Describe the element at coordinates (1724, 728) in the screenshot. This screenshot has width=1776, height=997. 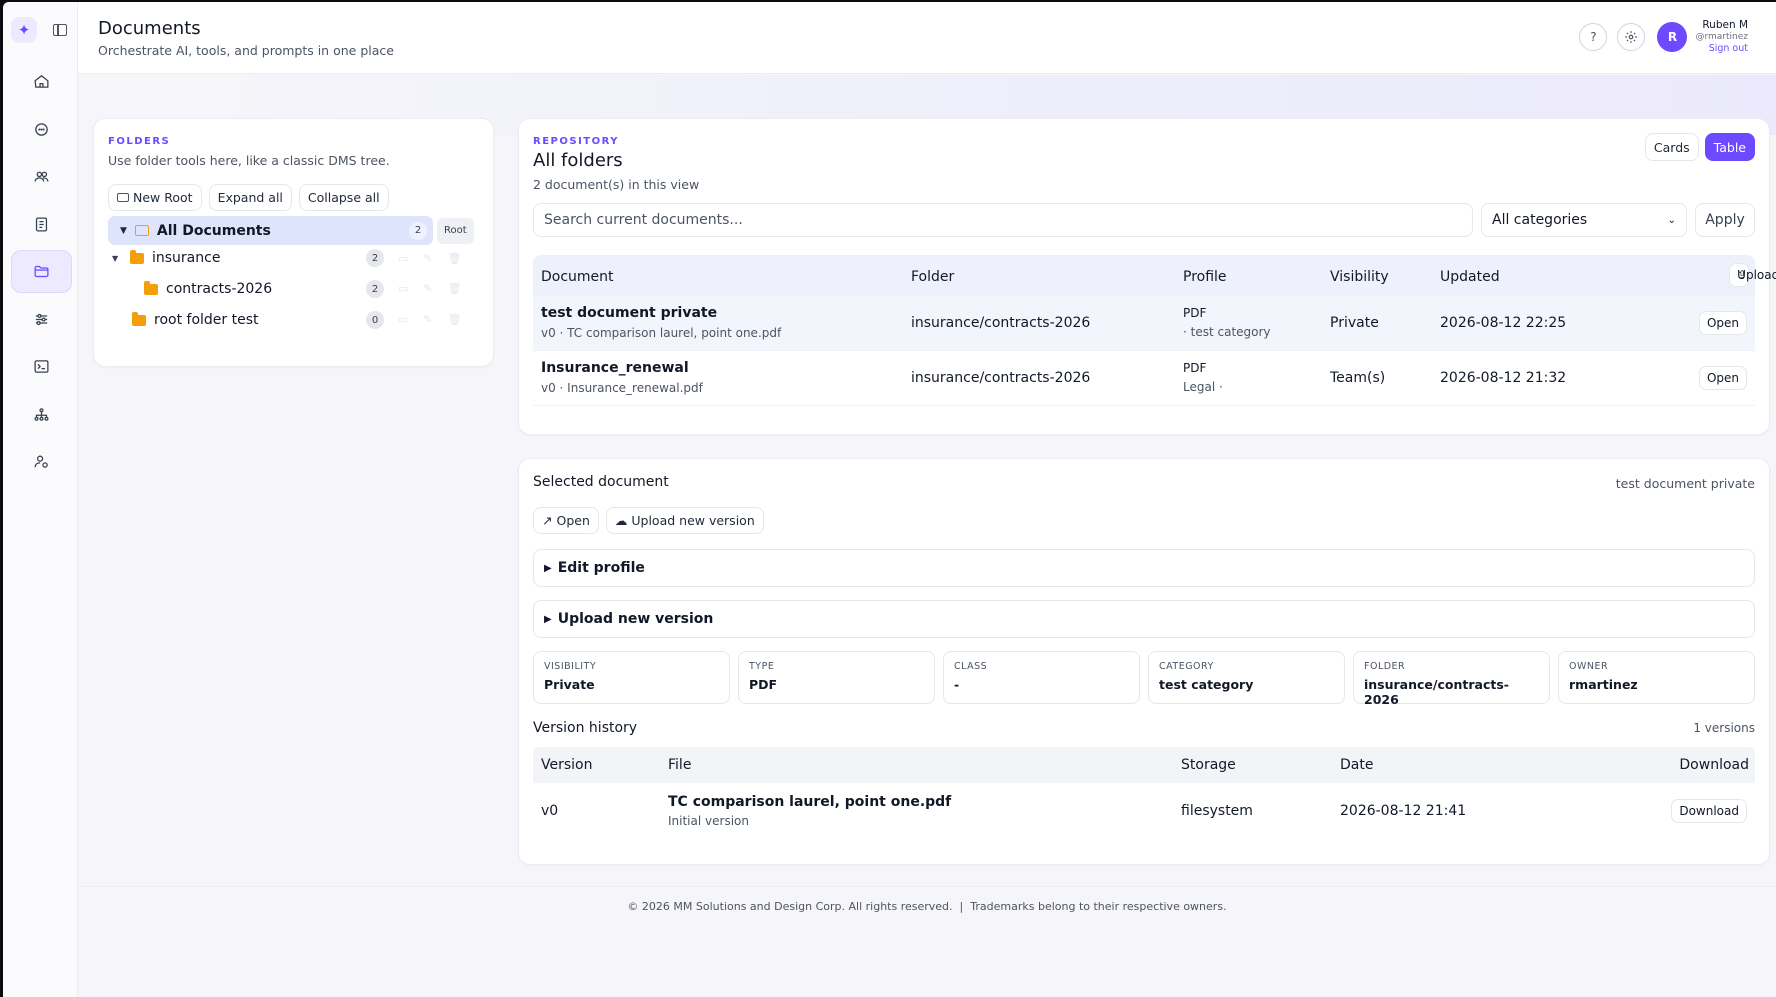
I see `version-history-count: 1 versions` at that location.